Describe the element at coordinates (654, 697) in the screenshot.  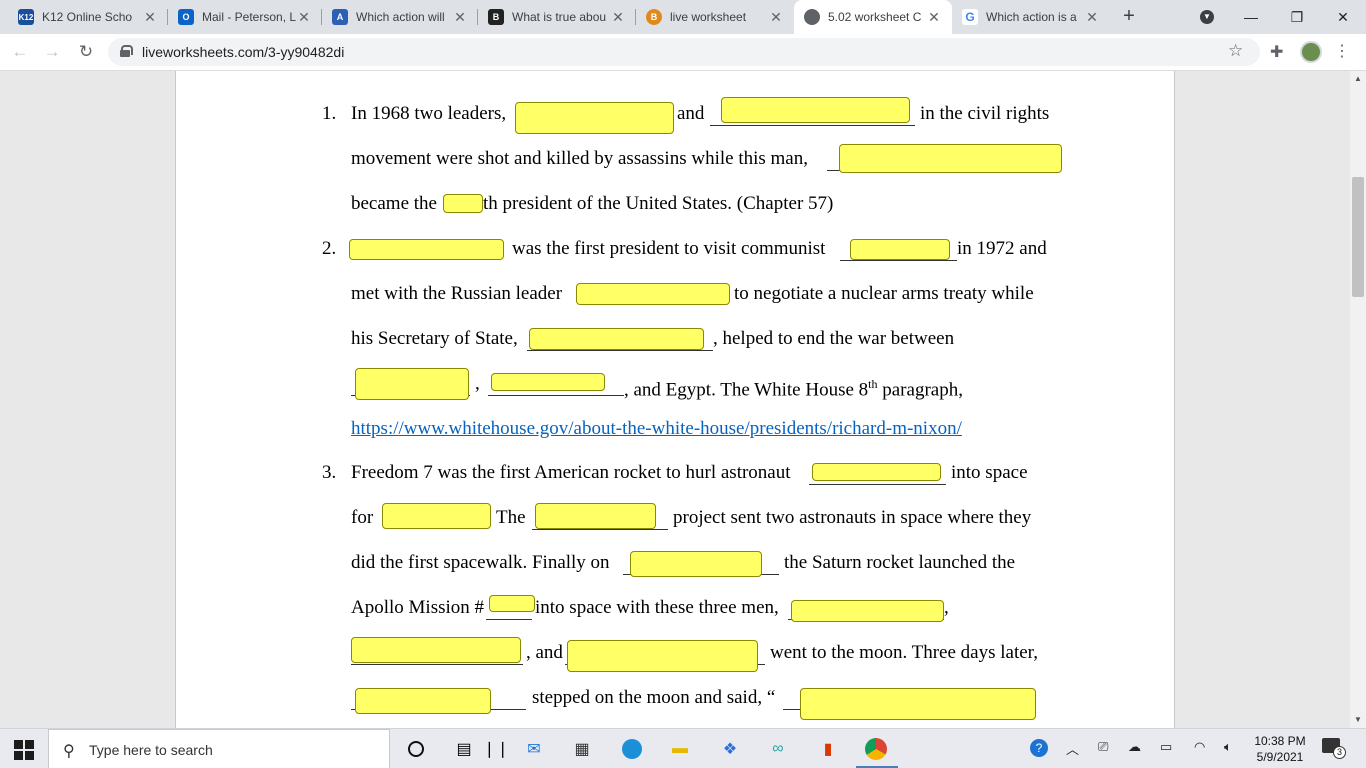
I see `text: stepped on the moon and said, “` at that location.